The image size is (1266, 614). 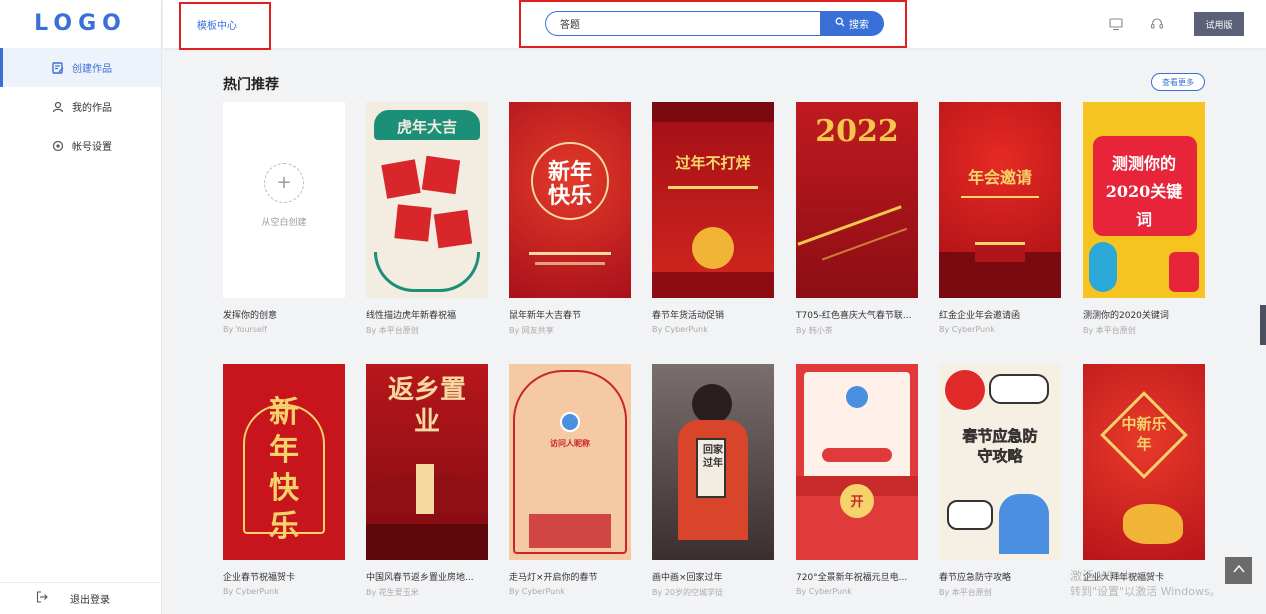 I want to click on poster-heading: 虎年大吉, so click(x=426, y=127).